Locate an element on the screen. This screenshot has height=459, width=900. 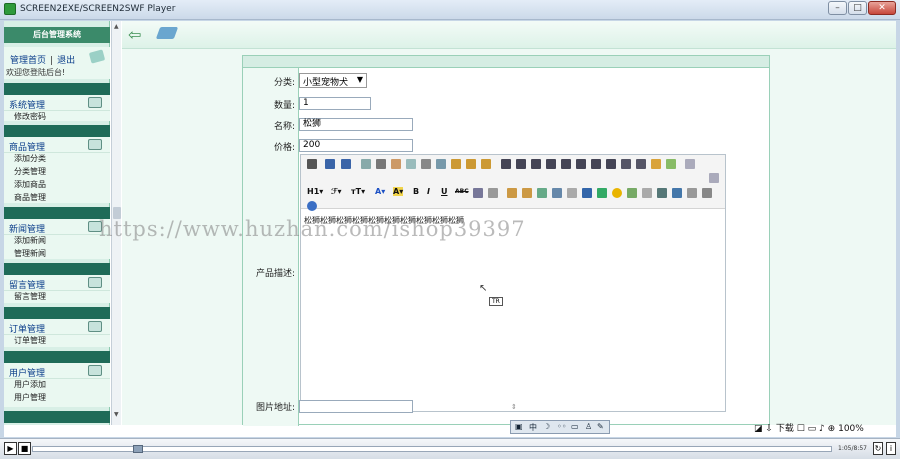
minimize-button: – is located at coordinates (837, 8).